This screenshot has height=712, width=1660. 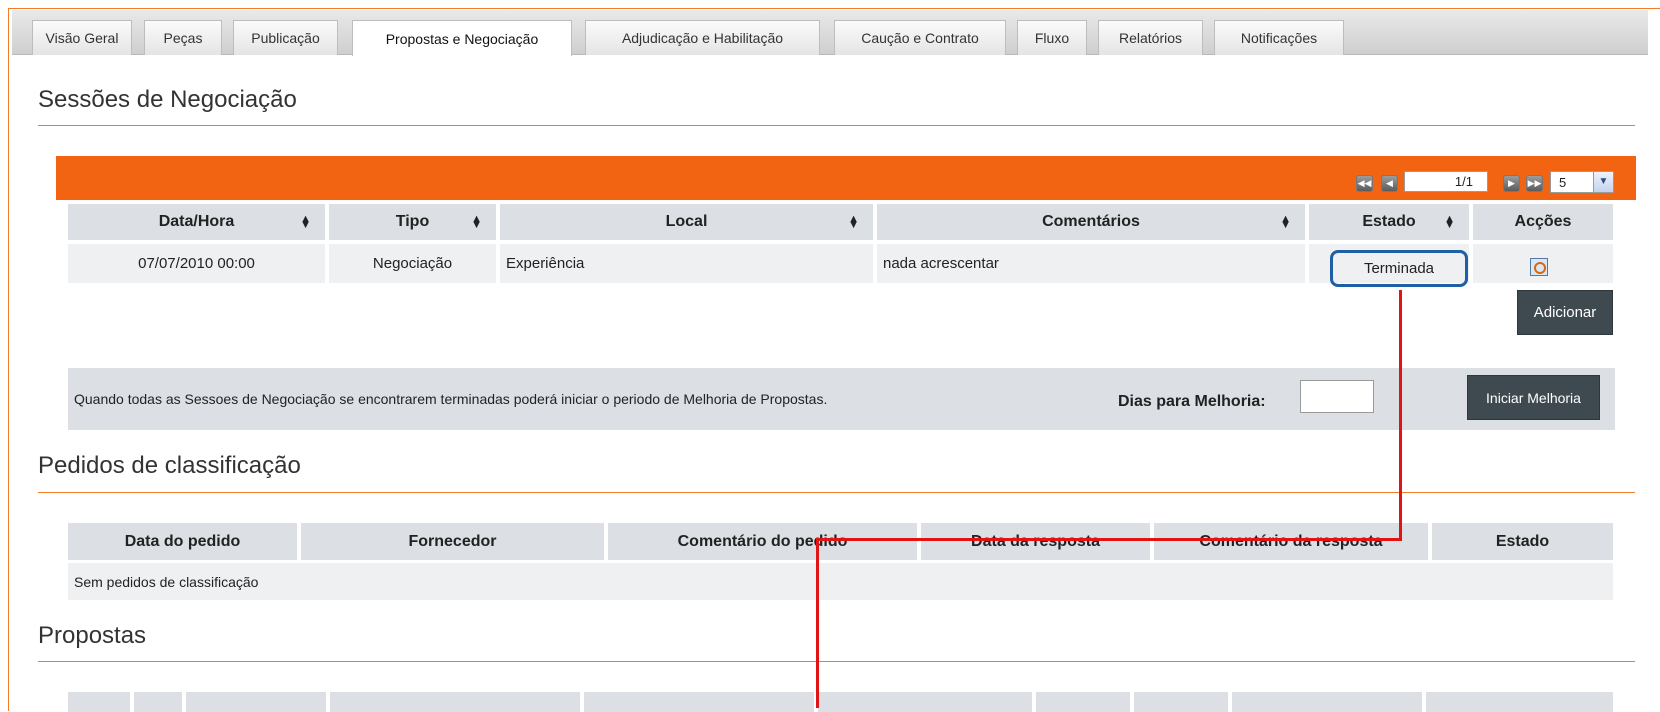 What do you see at coordinates (1603, 182) in the screenshot?
I see `chevron-down-icon: ▼` at bounding box center [1603, 182].